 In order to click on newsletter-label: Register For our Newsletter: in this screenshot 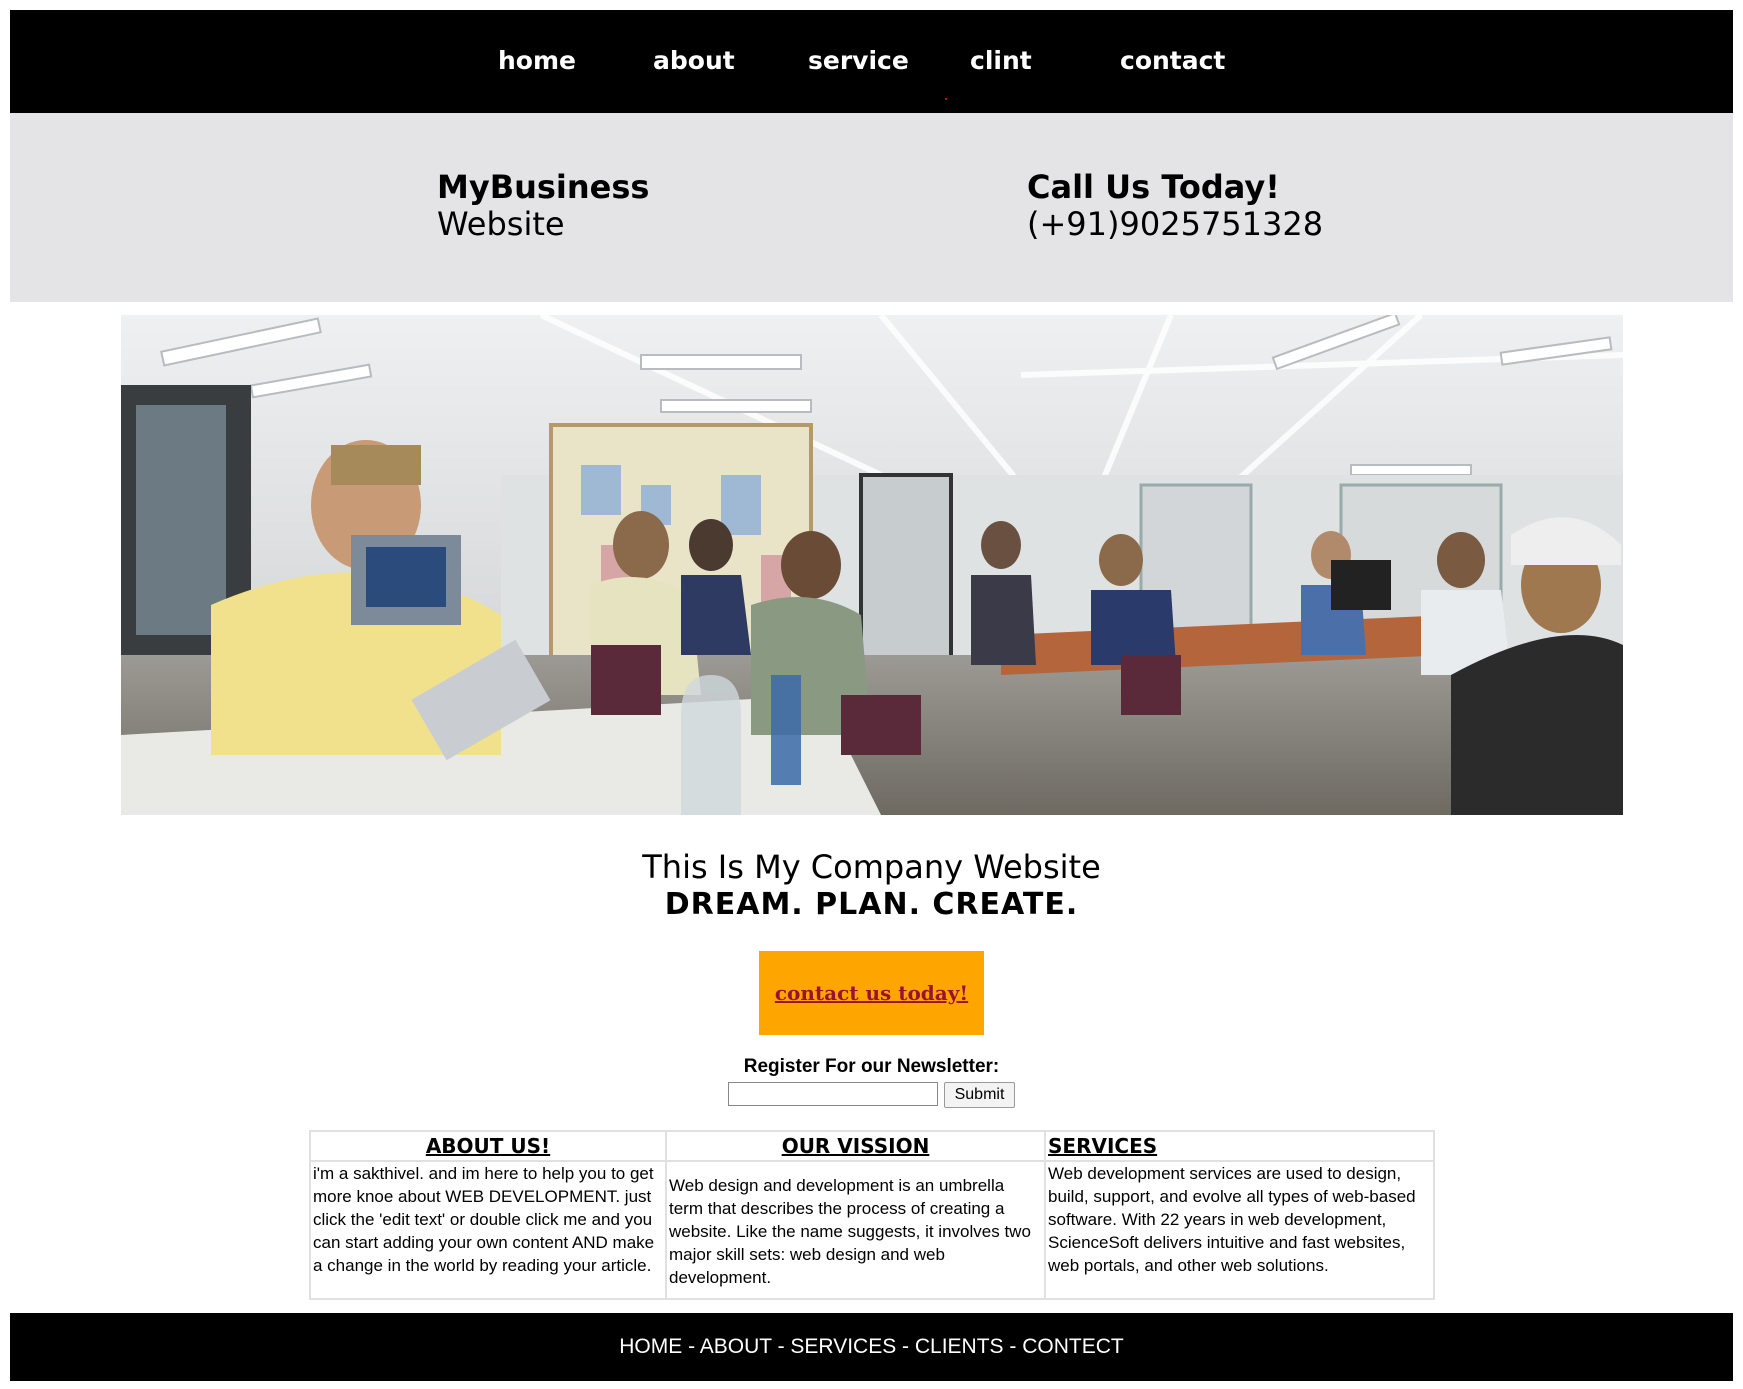, I will do `click(871, 1066)`.